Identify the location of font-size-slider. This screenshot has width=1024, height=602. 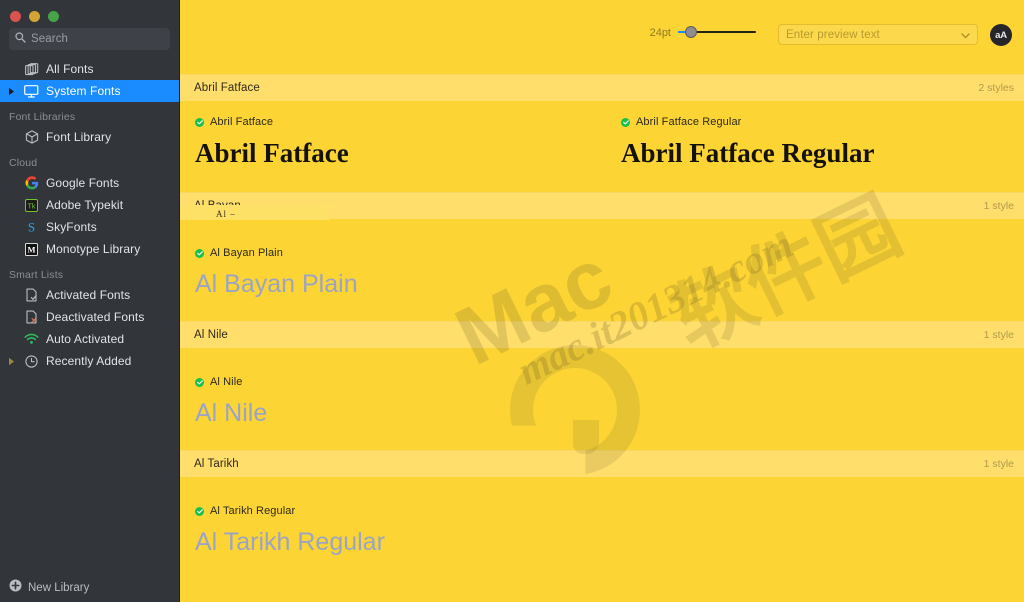
(717, 32).